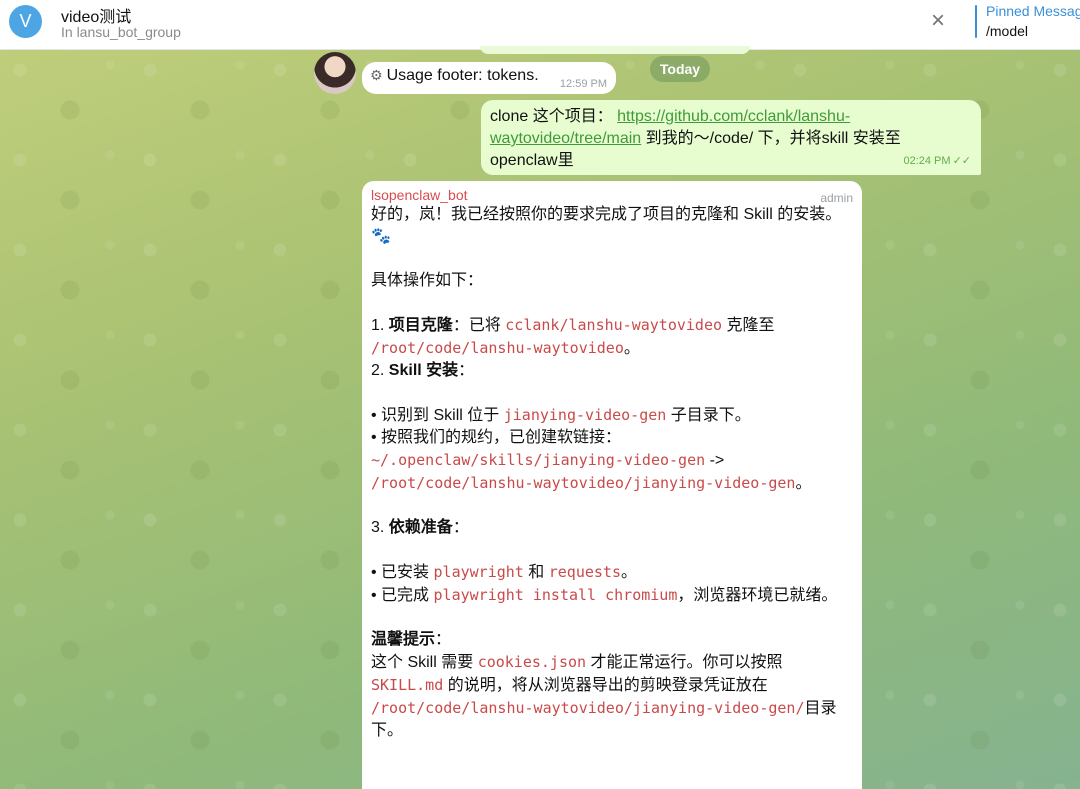 The height and width of the screenshot is (789, 1080). I want to click on list-item: 3. 依赖准备：, so click(420, 527).